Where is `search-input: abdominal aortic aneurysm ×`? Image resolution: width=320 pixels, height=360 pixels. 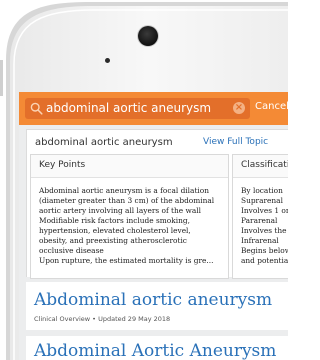
search-input: abdominal aortic aneurysm × is located at coordinates (137, 108).